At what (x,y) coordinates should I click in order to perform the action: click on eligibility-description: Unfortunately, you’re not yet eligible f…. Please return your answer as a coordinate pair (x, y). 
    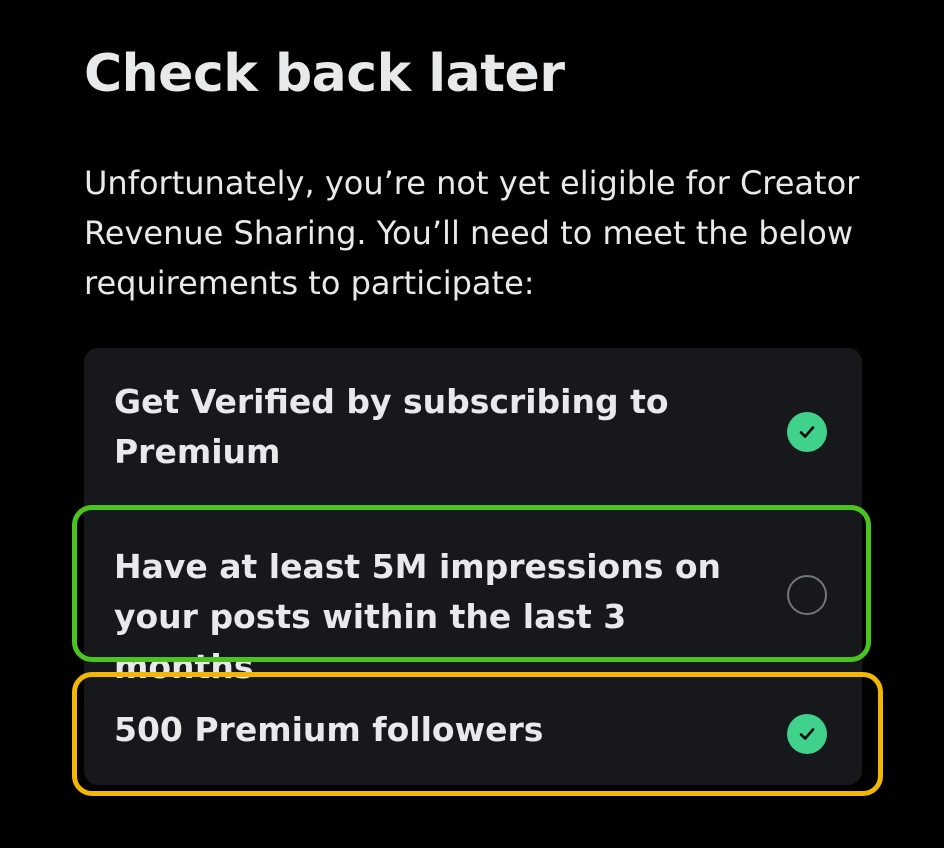
    Looking at the image, I should click on (472, 233).